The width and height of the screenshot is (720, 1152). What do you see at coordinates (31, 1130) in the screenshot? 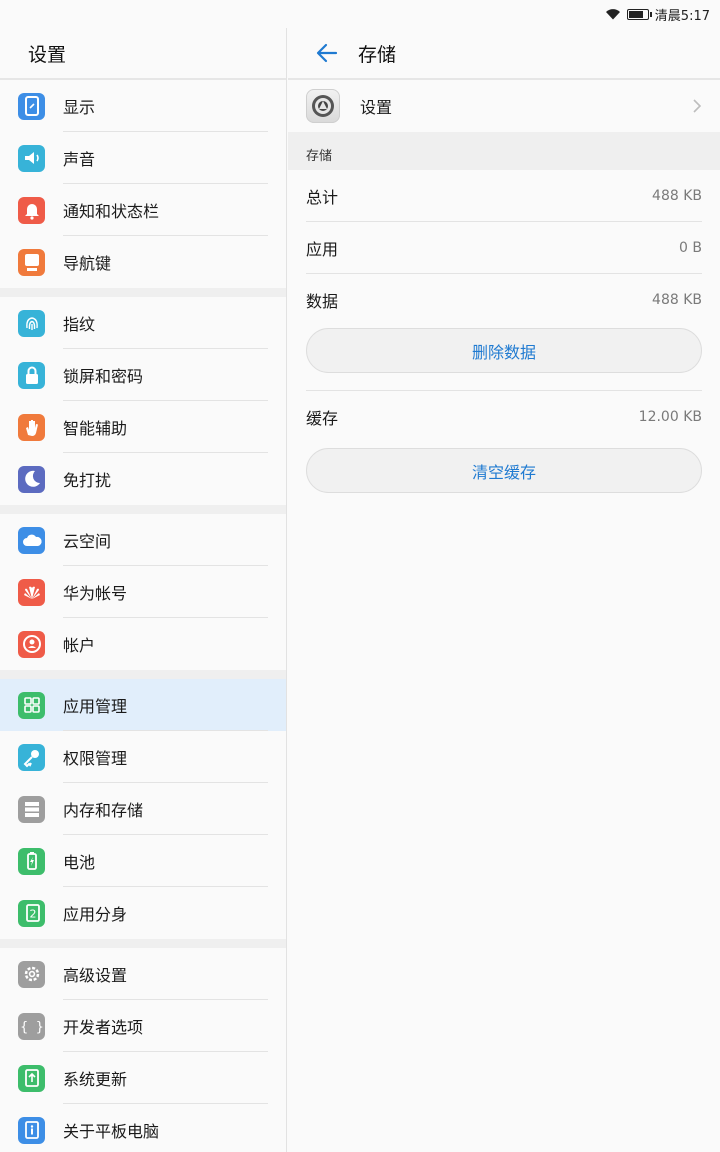
I see `info-icon` at bounding box center [31, 1130].